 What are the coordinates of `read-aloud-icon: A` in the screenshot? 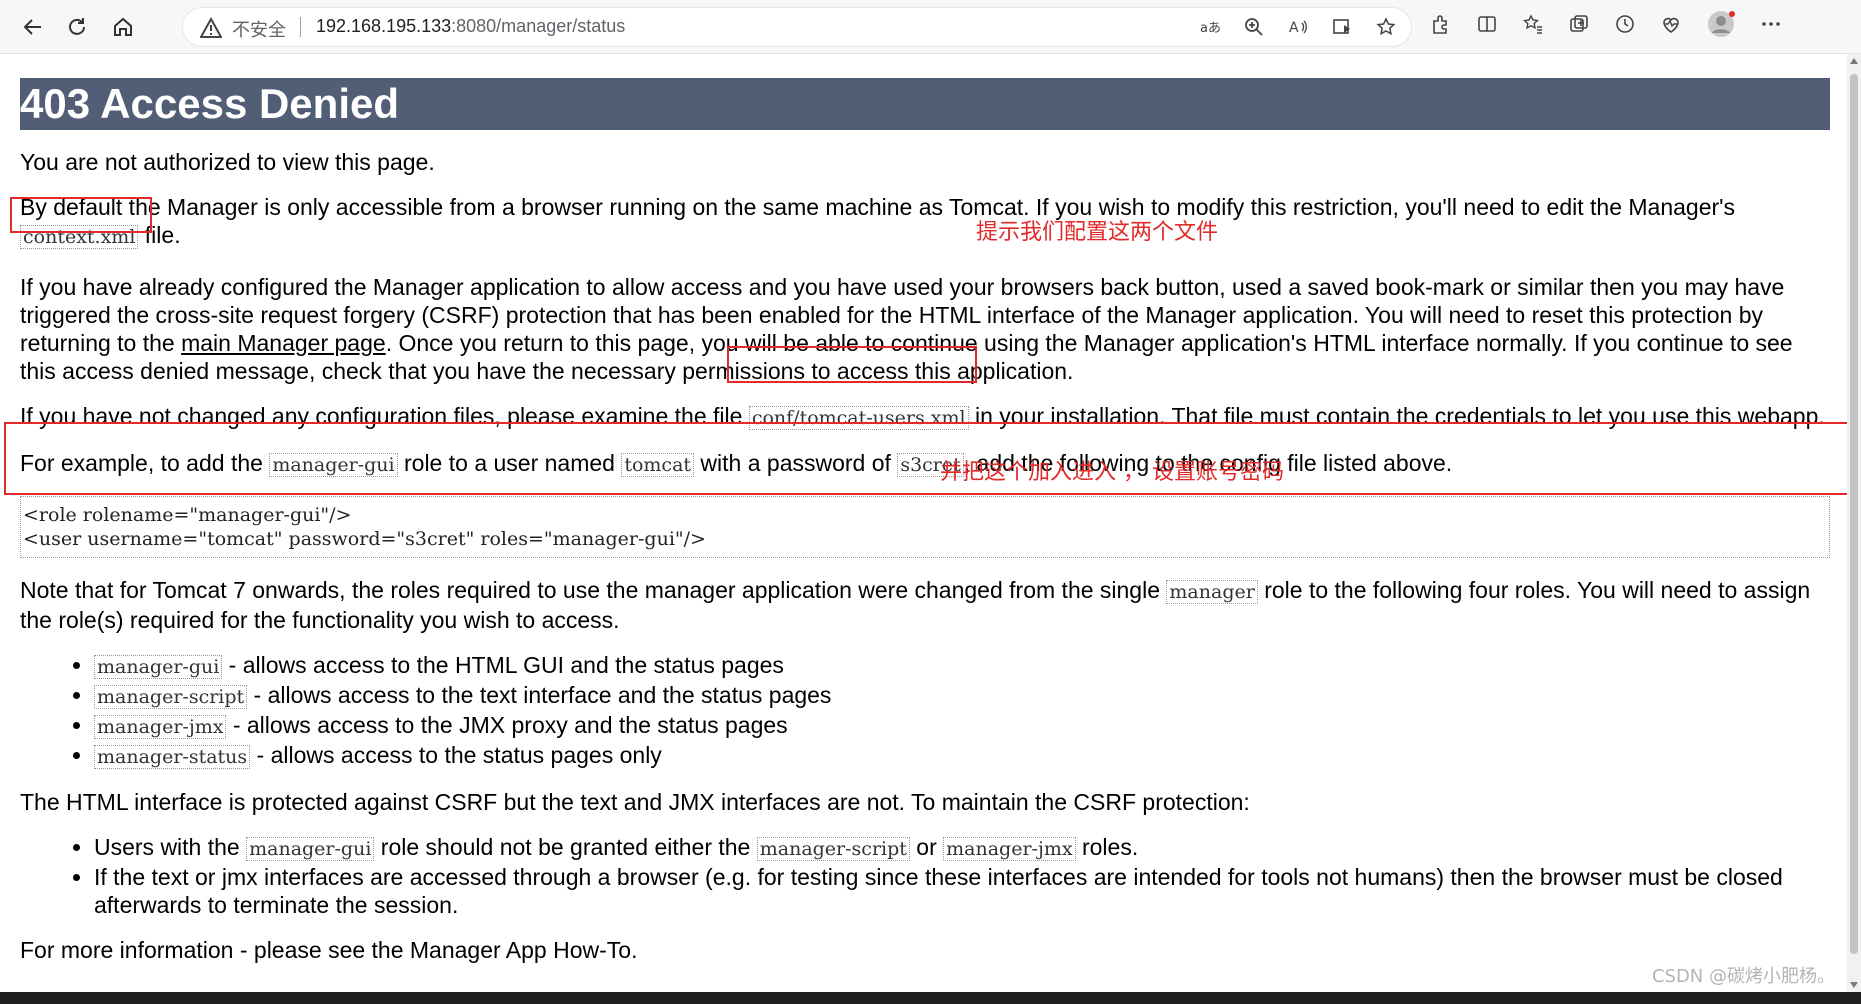 It's located at (1298, 27).